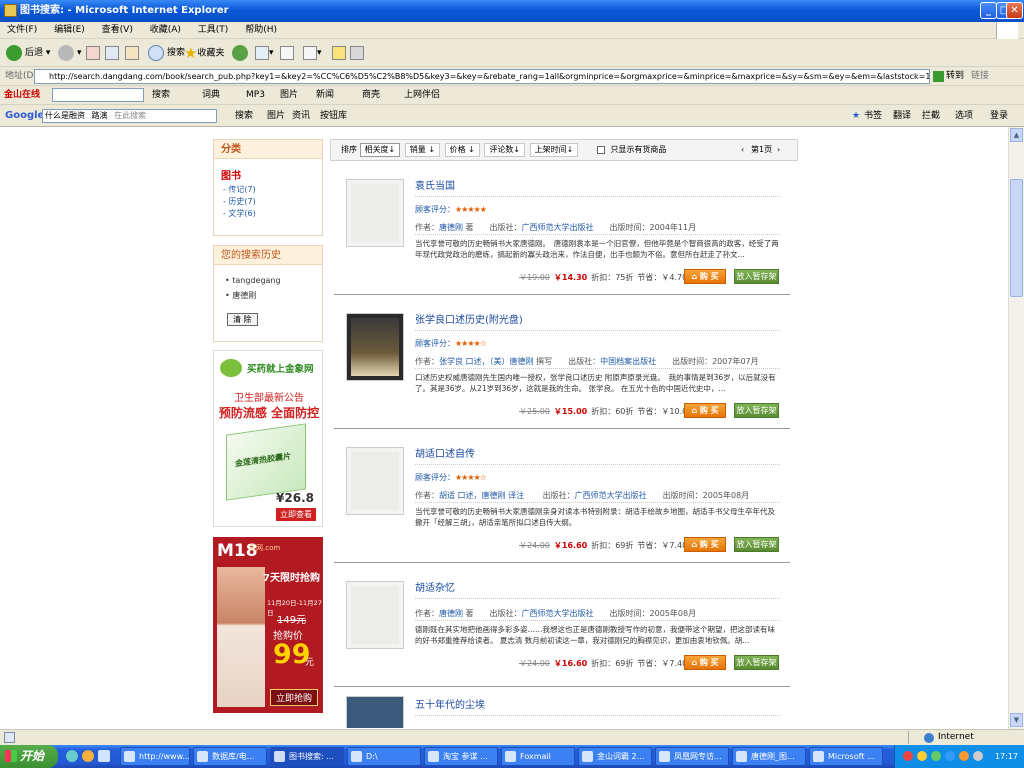 The width and height of the screenshot is (1024, 768). What do you see at coordinates (255, 95) in the screenshot?
I see `kingsoft-mp3-button: MP3` at bounding box center [255, 95].